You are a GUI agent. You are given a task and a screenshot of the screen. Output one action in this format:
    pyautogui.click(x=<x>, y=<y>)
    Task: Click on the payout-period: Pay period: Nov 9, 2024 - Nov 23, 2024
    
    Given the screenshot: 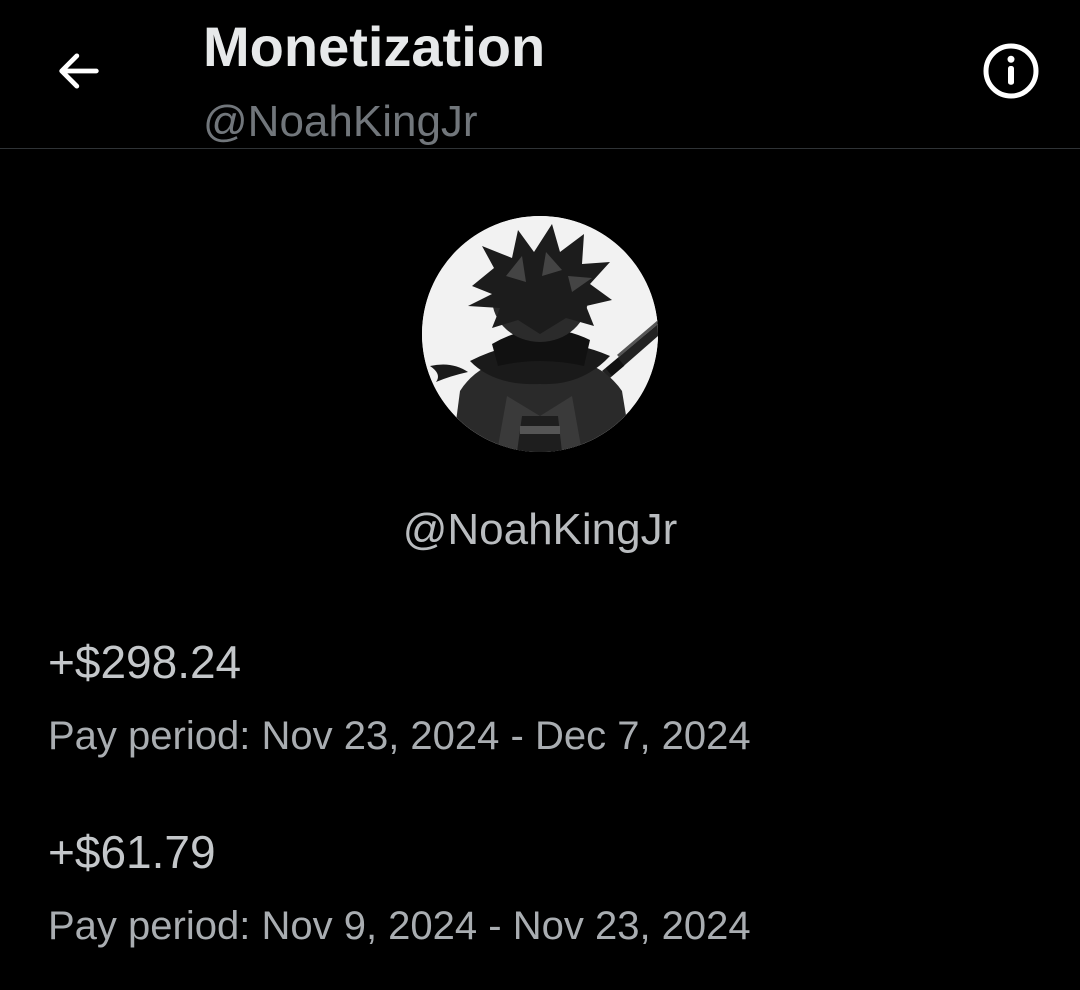 What is the action you would take?
    pyautogui.click(x=399, y=926)
    